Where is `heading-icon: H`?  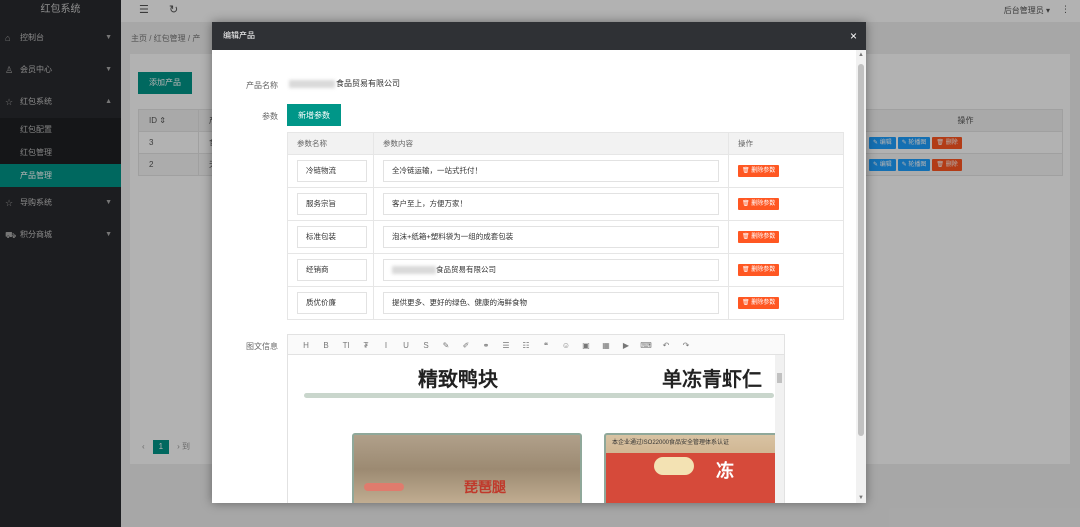
heading-icon: H is located at coordinates (306, 346).